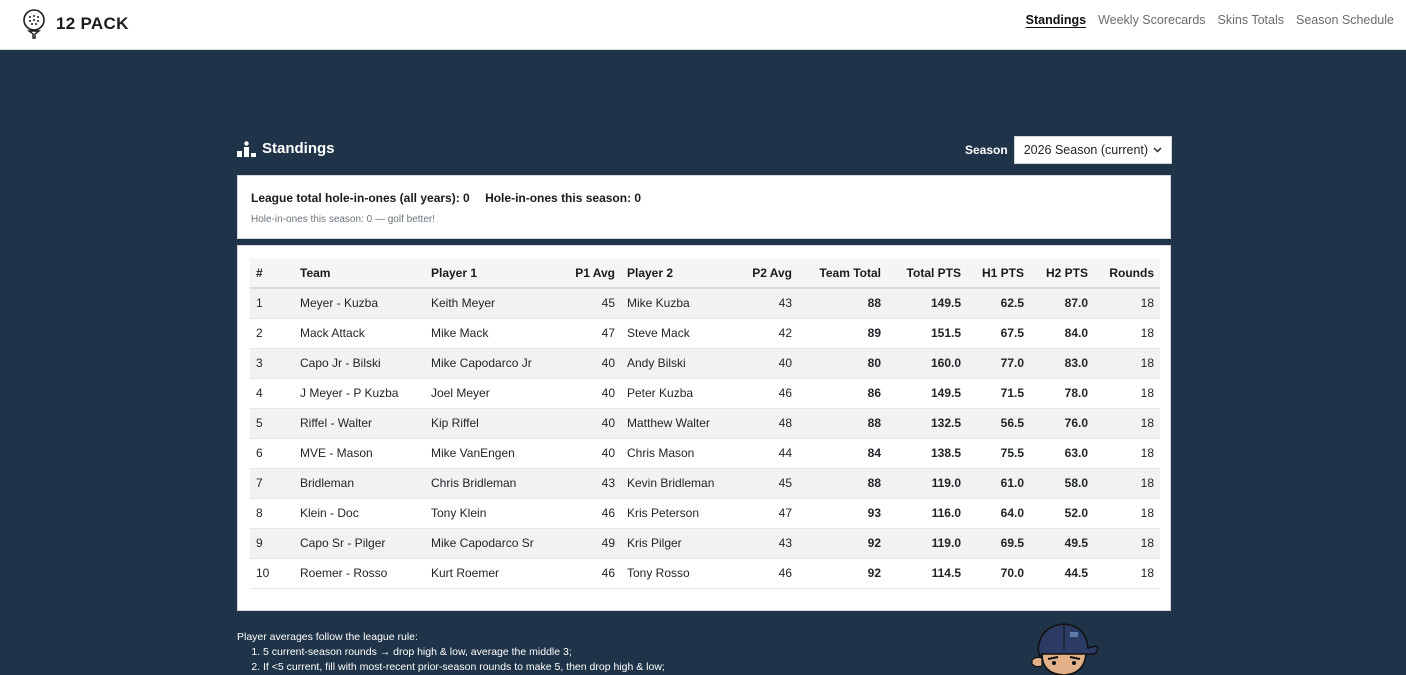 Image resolution: width=1406 pixels, height=675 pixels. Describe the element at coordinates (298, 148) in the screenshot. I see `page-title: Standings` at that location.